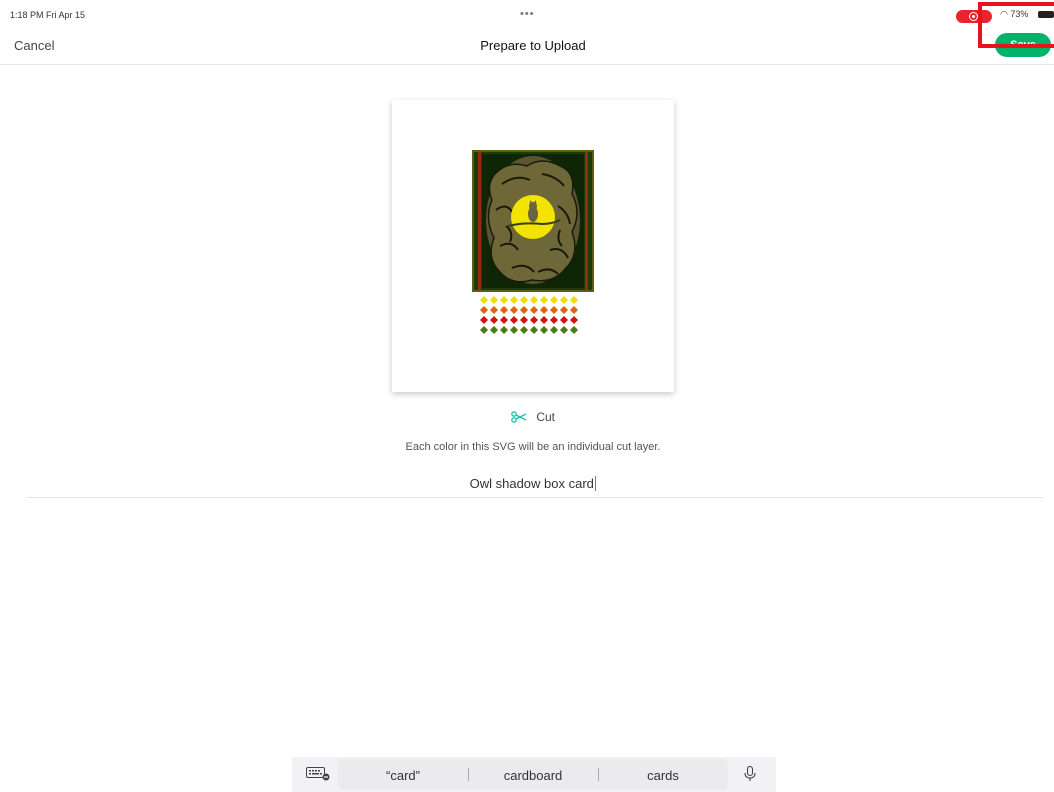 The image size is (1054, 792). I want to click on keyboard-dismiss-icon, so click(318, 774).